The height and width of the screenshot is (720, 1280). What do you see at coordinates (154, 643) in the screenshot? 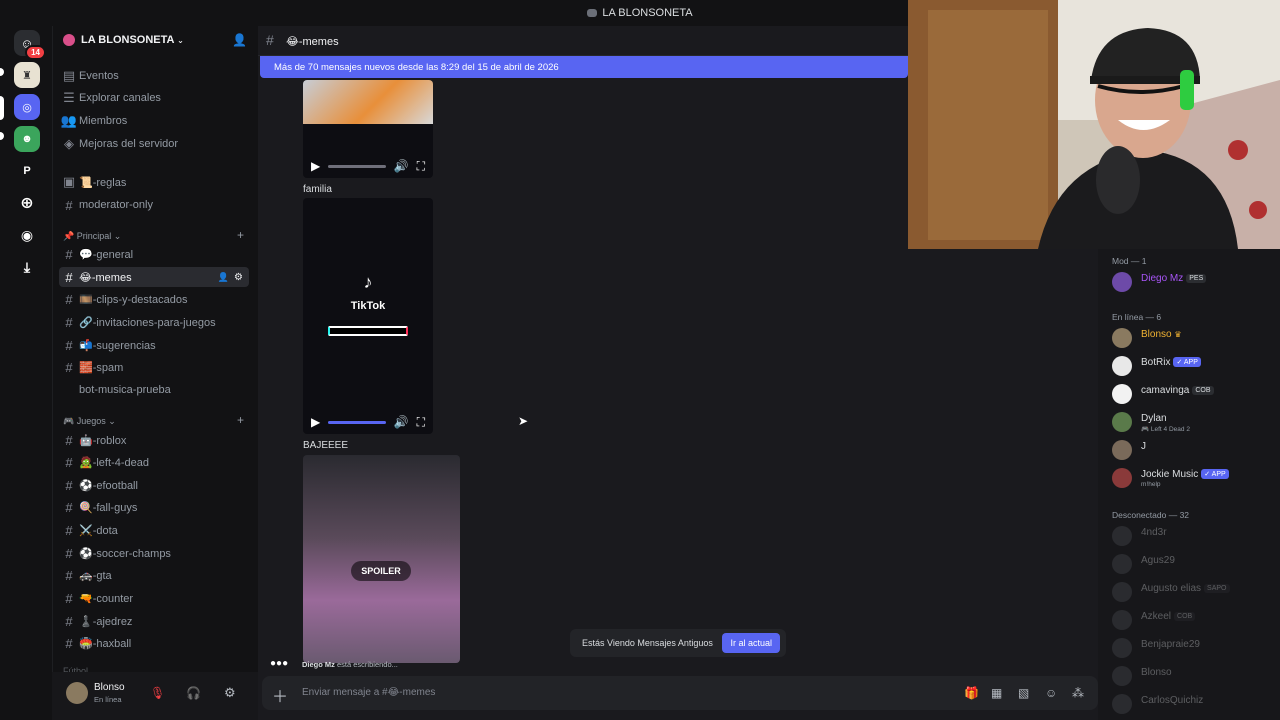
I see `channel-haxball: # 🏟️-haxball` at bounding box center [154, 643].